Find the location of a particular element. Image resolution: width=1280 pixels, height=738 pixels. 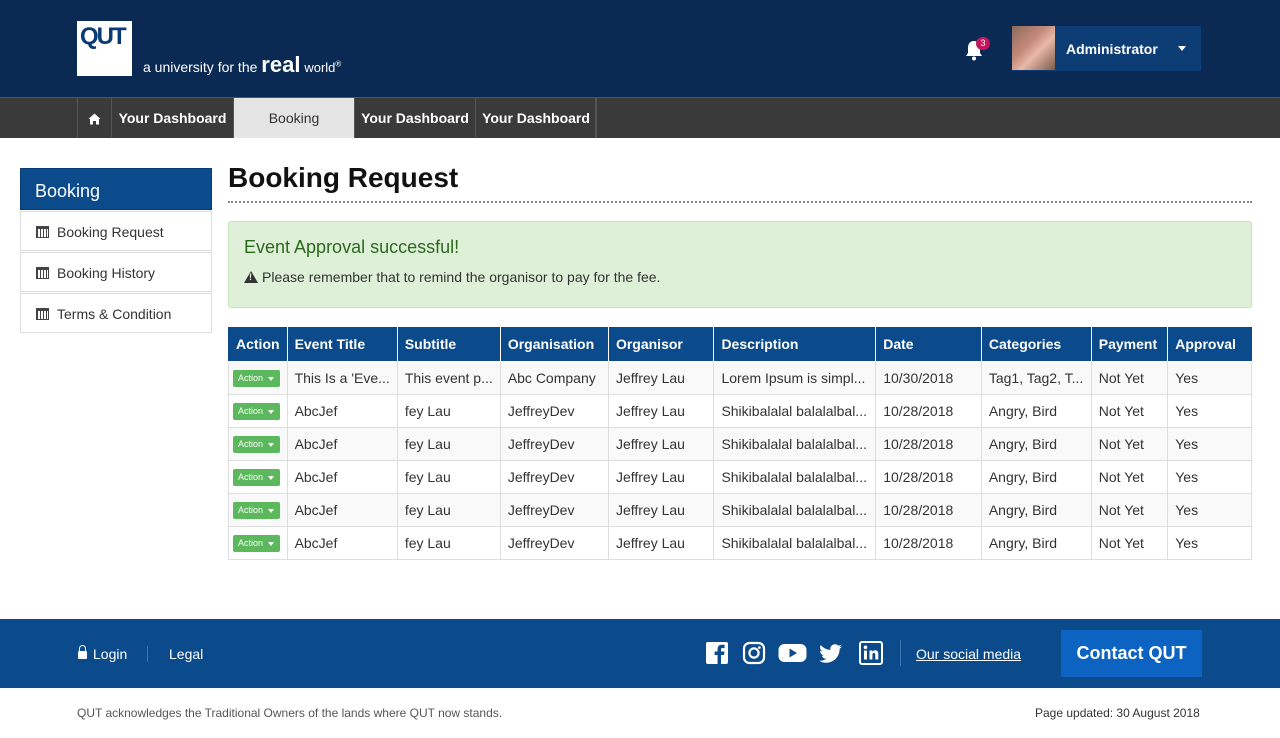

qut-logo: QUT is located at coordinates (104, 48).